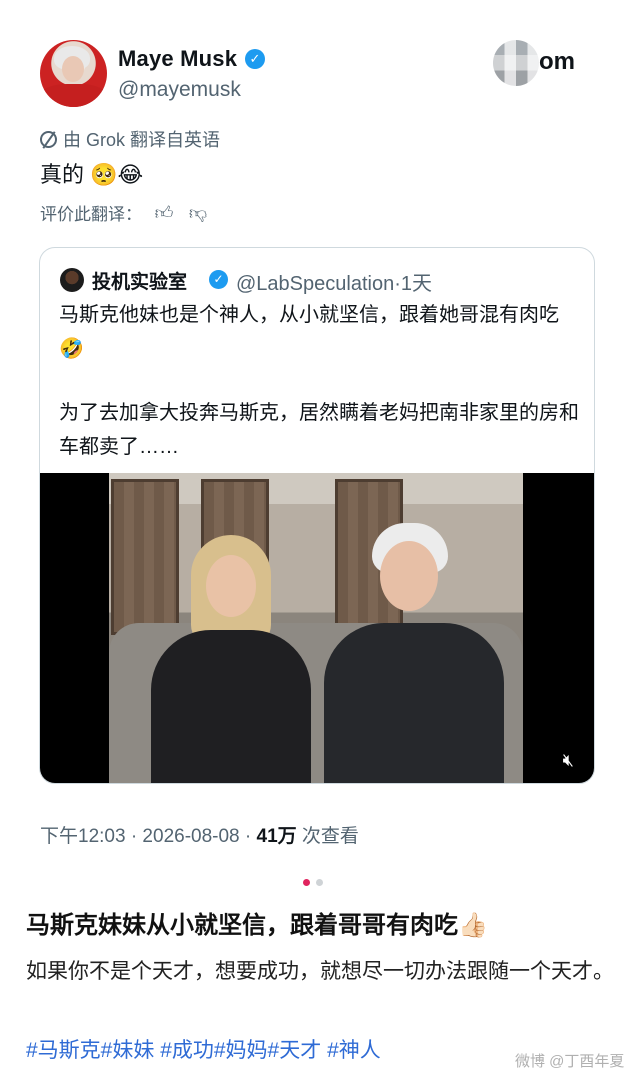 The width and height of the screenshot is (634, 1080). What do you see at coordinates (139, 280) in the screenshot?
I see `quote-author-name: 投机实验室` at bounding box center [139, 280].